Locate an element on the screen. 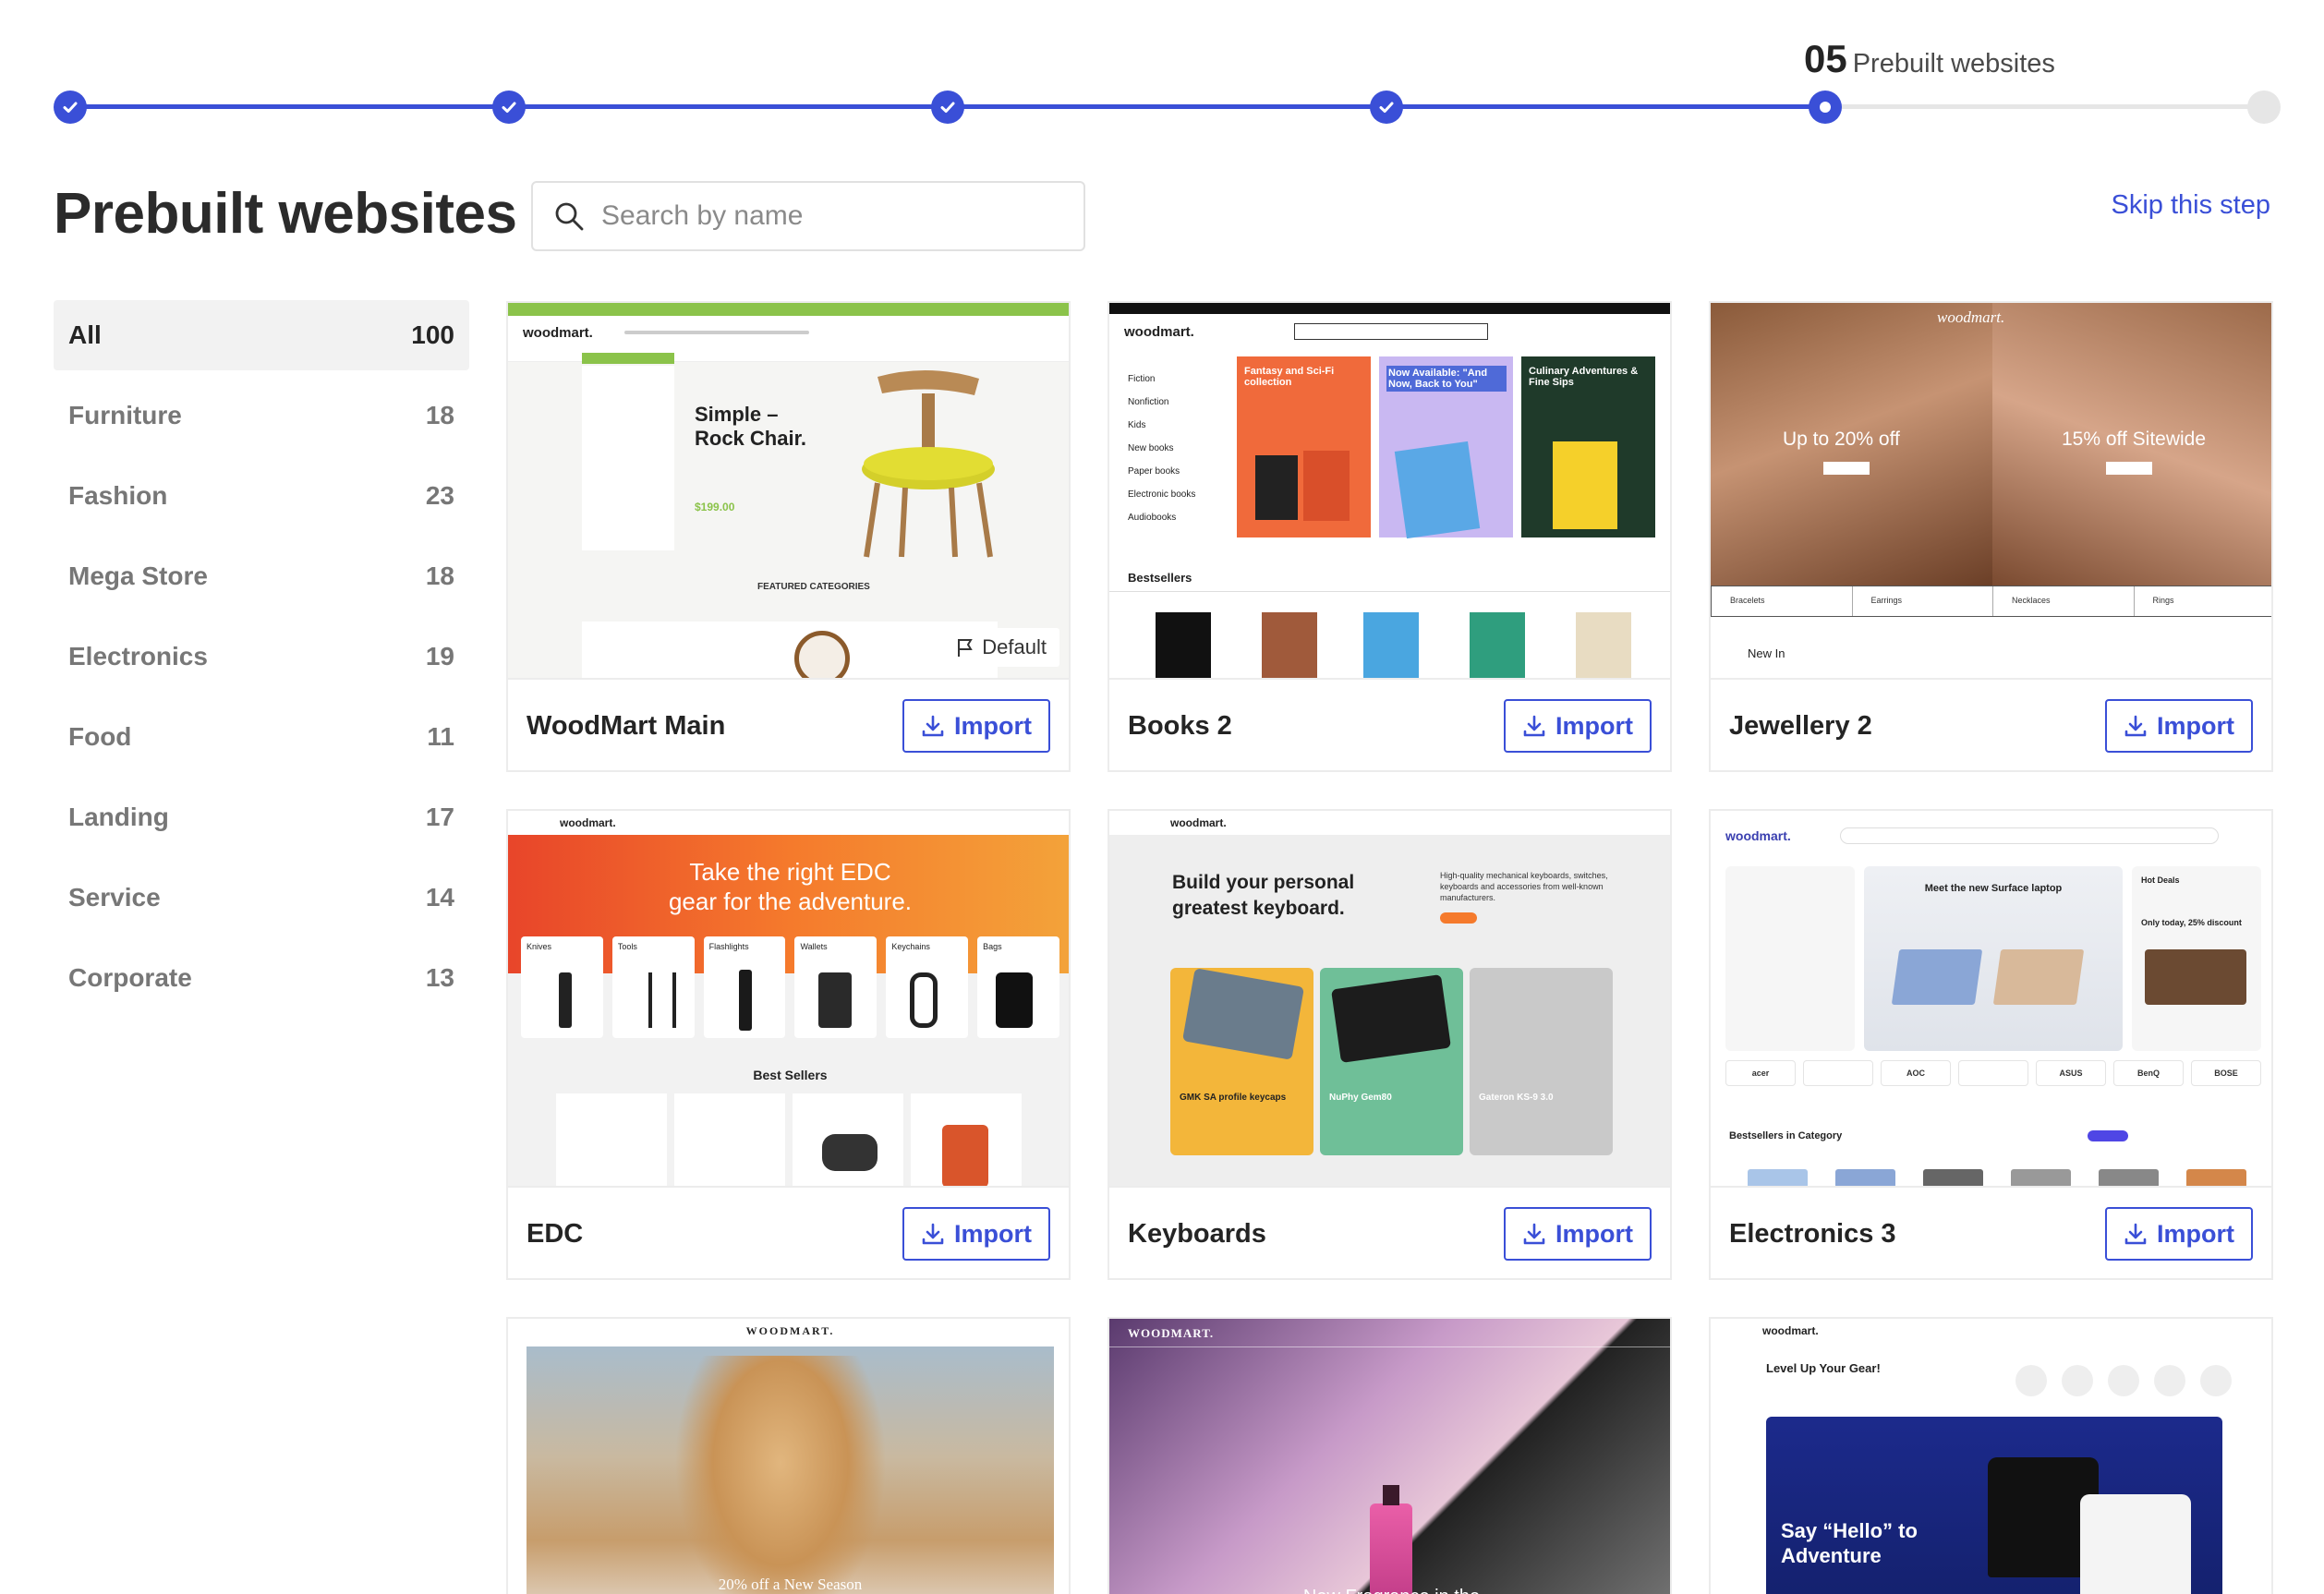  step-4-complete-icon is located at coordinates (1386, 107).